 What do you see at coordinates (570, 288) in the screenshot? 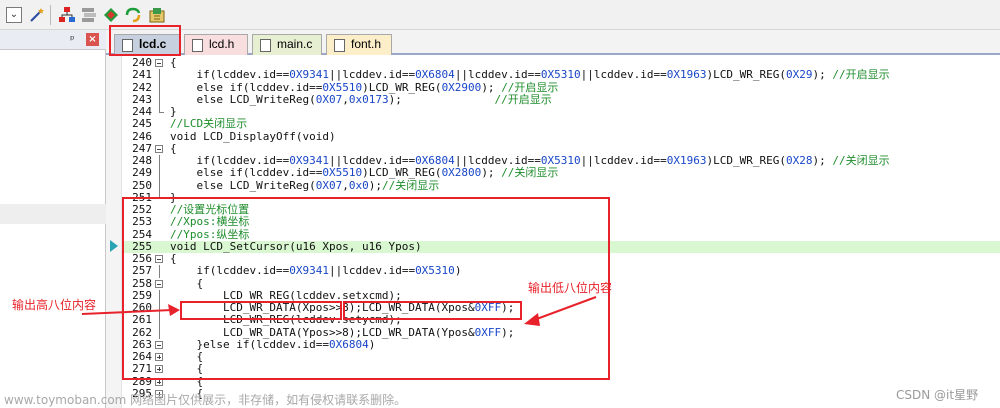
I see `annotation-low-byte: 输出低八位内容` at bounding box center [570, 288].